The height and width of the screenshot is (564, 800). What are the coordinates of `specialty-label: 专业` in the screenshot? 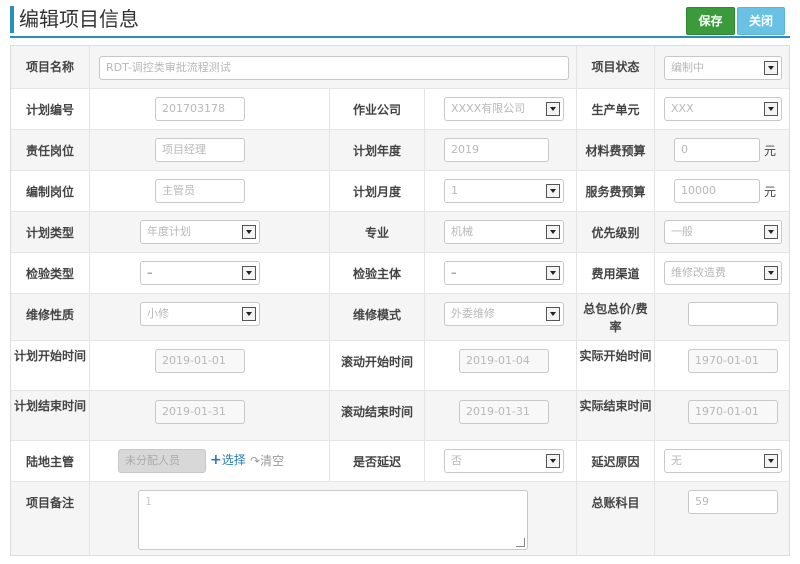 It's located at (376, 233).